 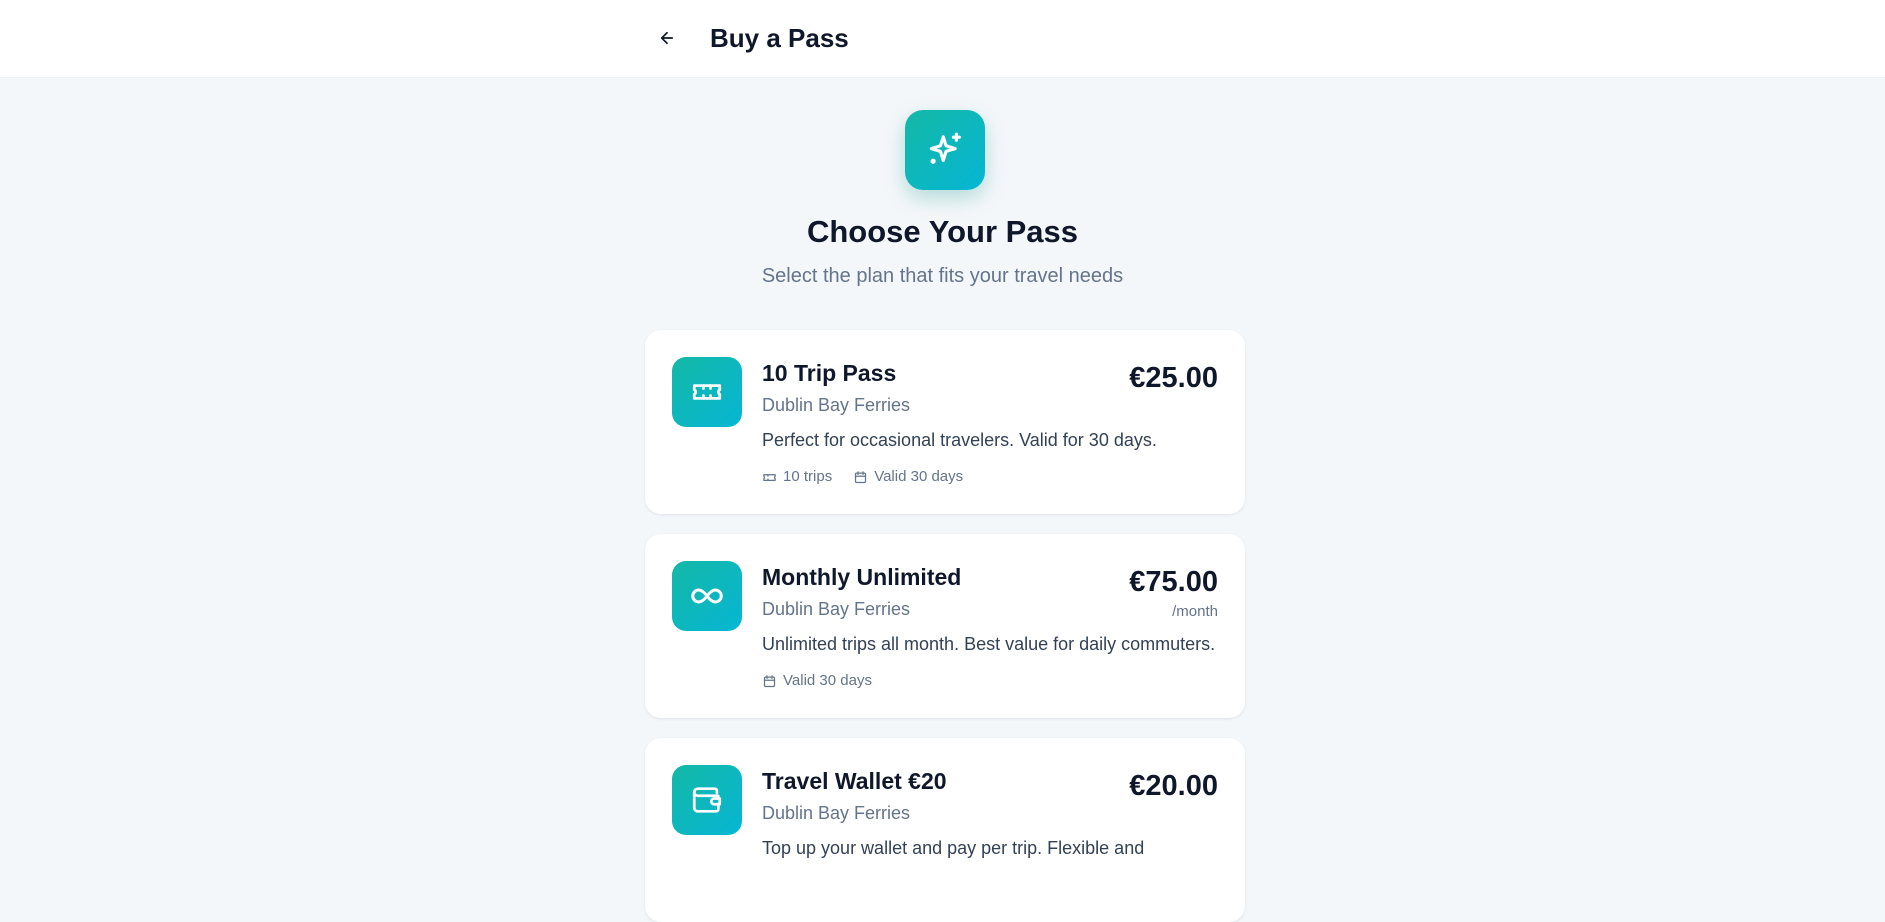 I want to click on ticket-small-icon, so click(x=769, y=477).